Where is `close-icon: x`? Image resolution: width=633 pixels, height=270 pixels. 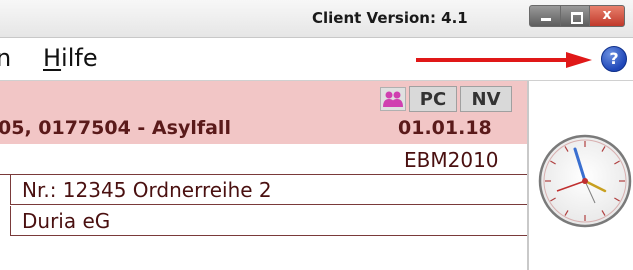 close-icon: x is located at coordinates (607, 15).